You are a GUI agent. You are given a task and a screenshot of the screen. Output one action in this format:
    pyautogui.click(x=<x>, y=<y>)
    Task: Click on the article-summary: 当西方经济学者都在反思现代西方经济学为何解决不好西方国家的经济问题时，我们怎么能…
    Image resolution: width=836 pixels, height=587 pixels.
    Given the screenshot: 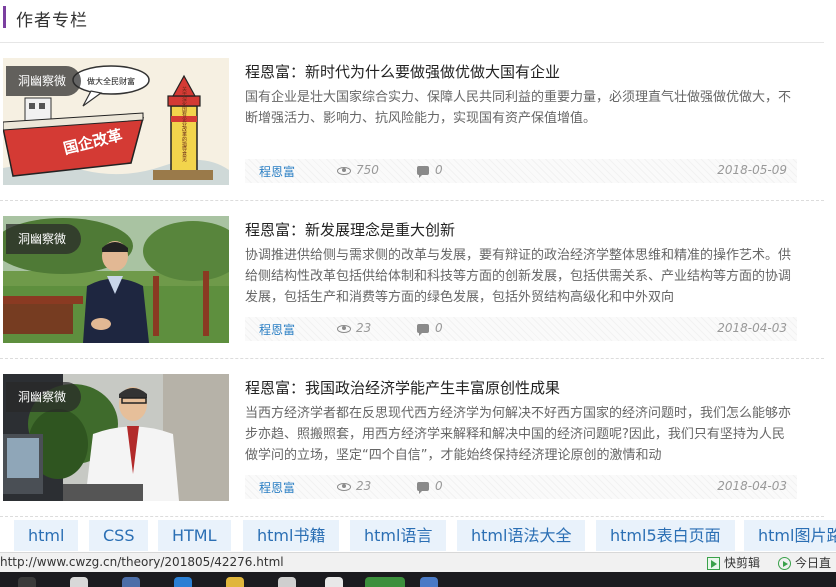 What is the action you would take?
    pyautogui.click(x=518, y=434)
    